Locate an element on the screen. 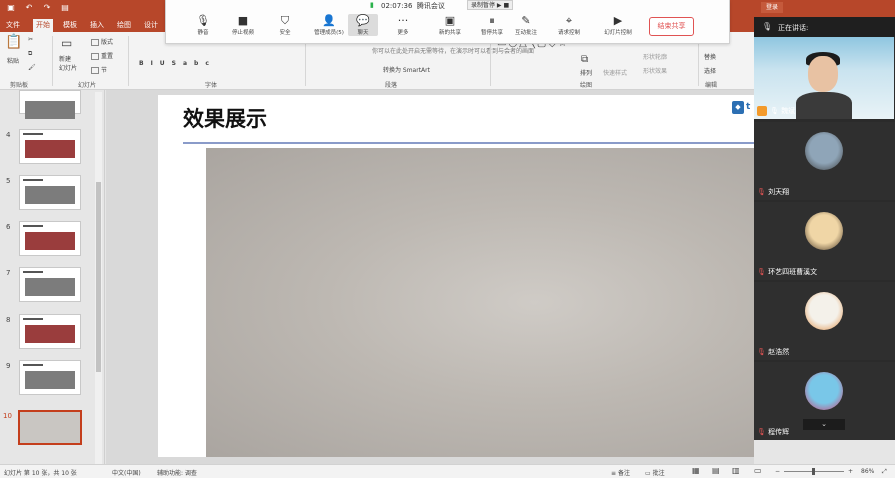 The height and width of the screenshot is (478, 895). fit-window-icon: ⤢ is located at coordinates (884, 472).